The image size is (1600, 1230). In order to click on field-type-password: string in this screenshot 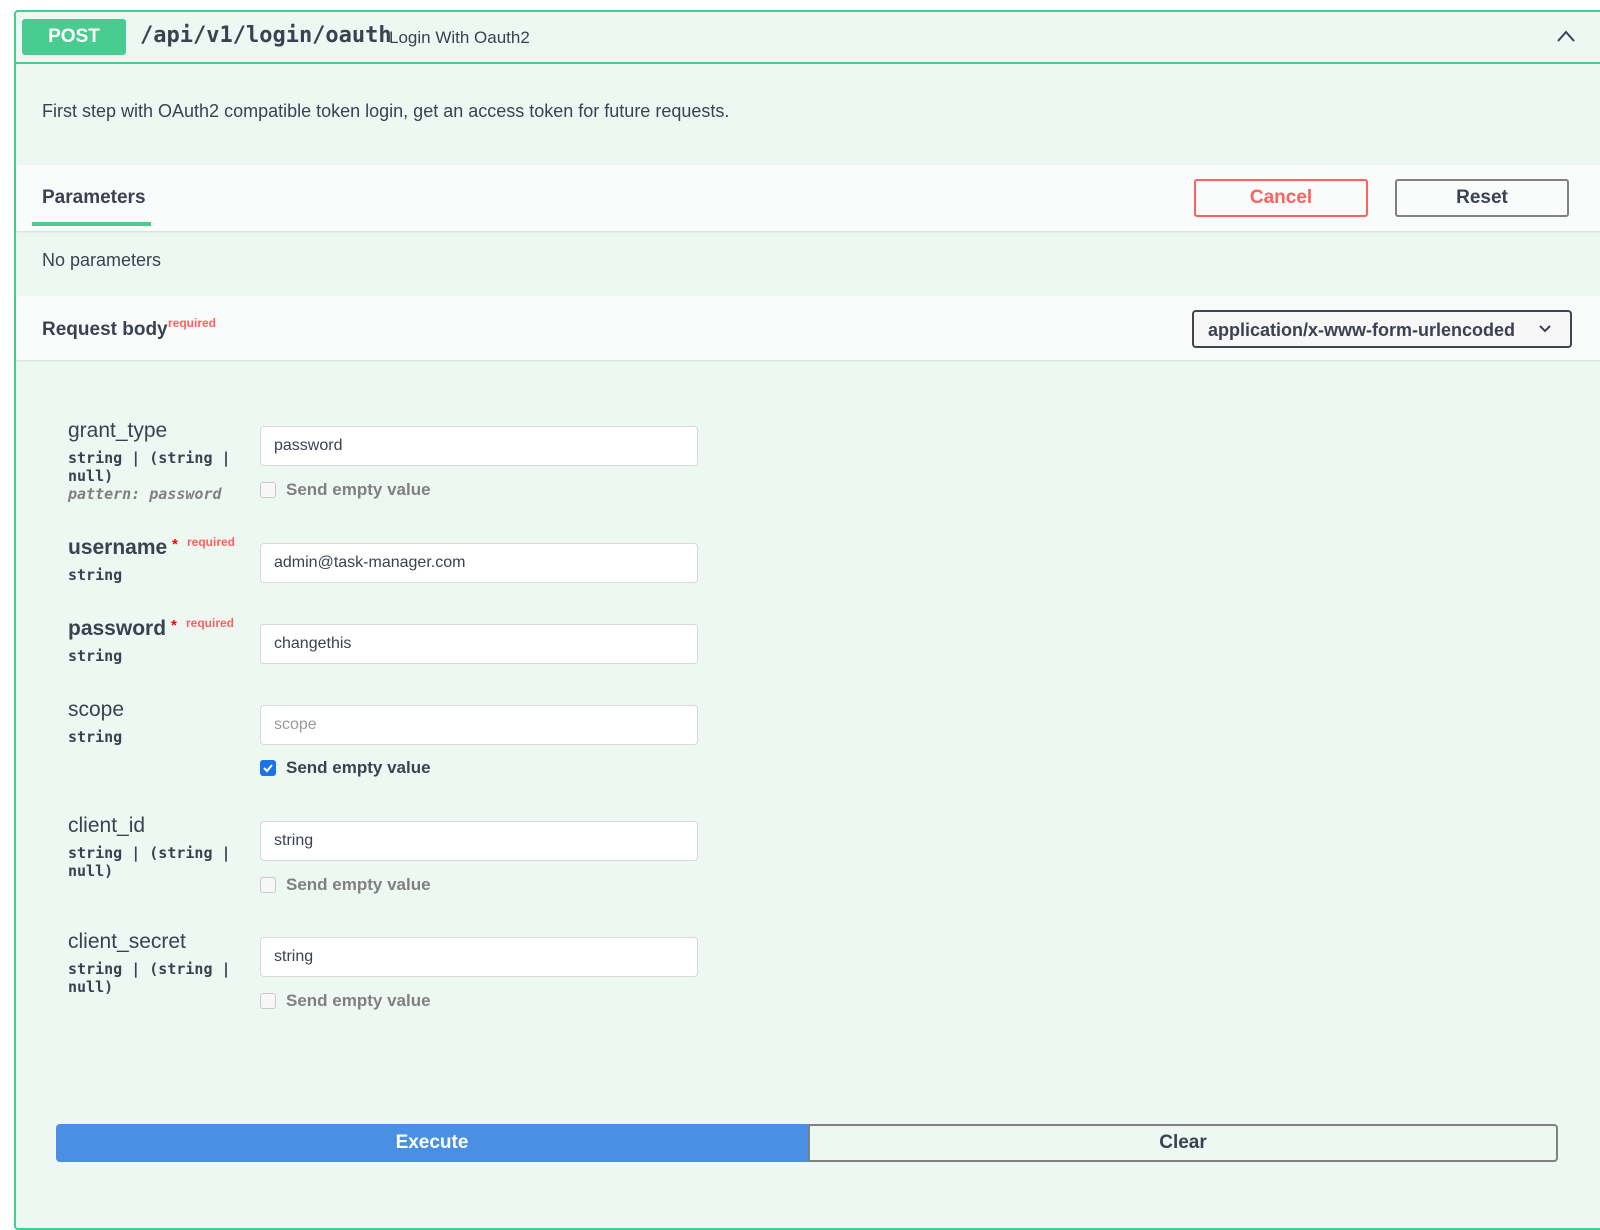, I will do `click(95, 656)`.